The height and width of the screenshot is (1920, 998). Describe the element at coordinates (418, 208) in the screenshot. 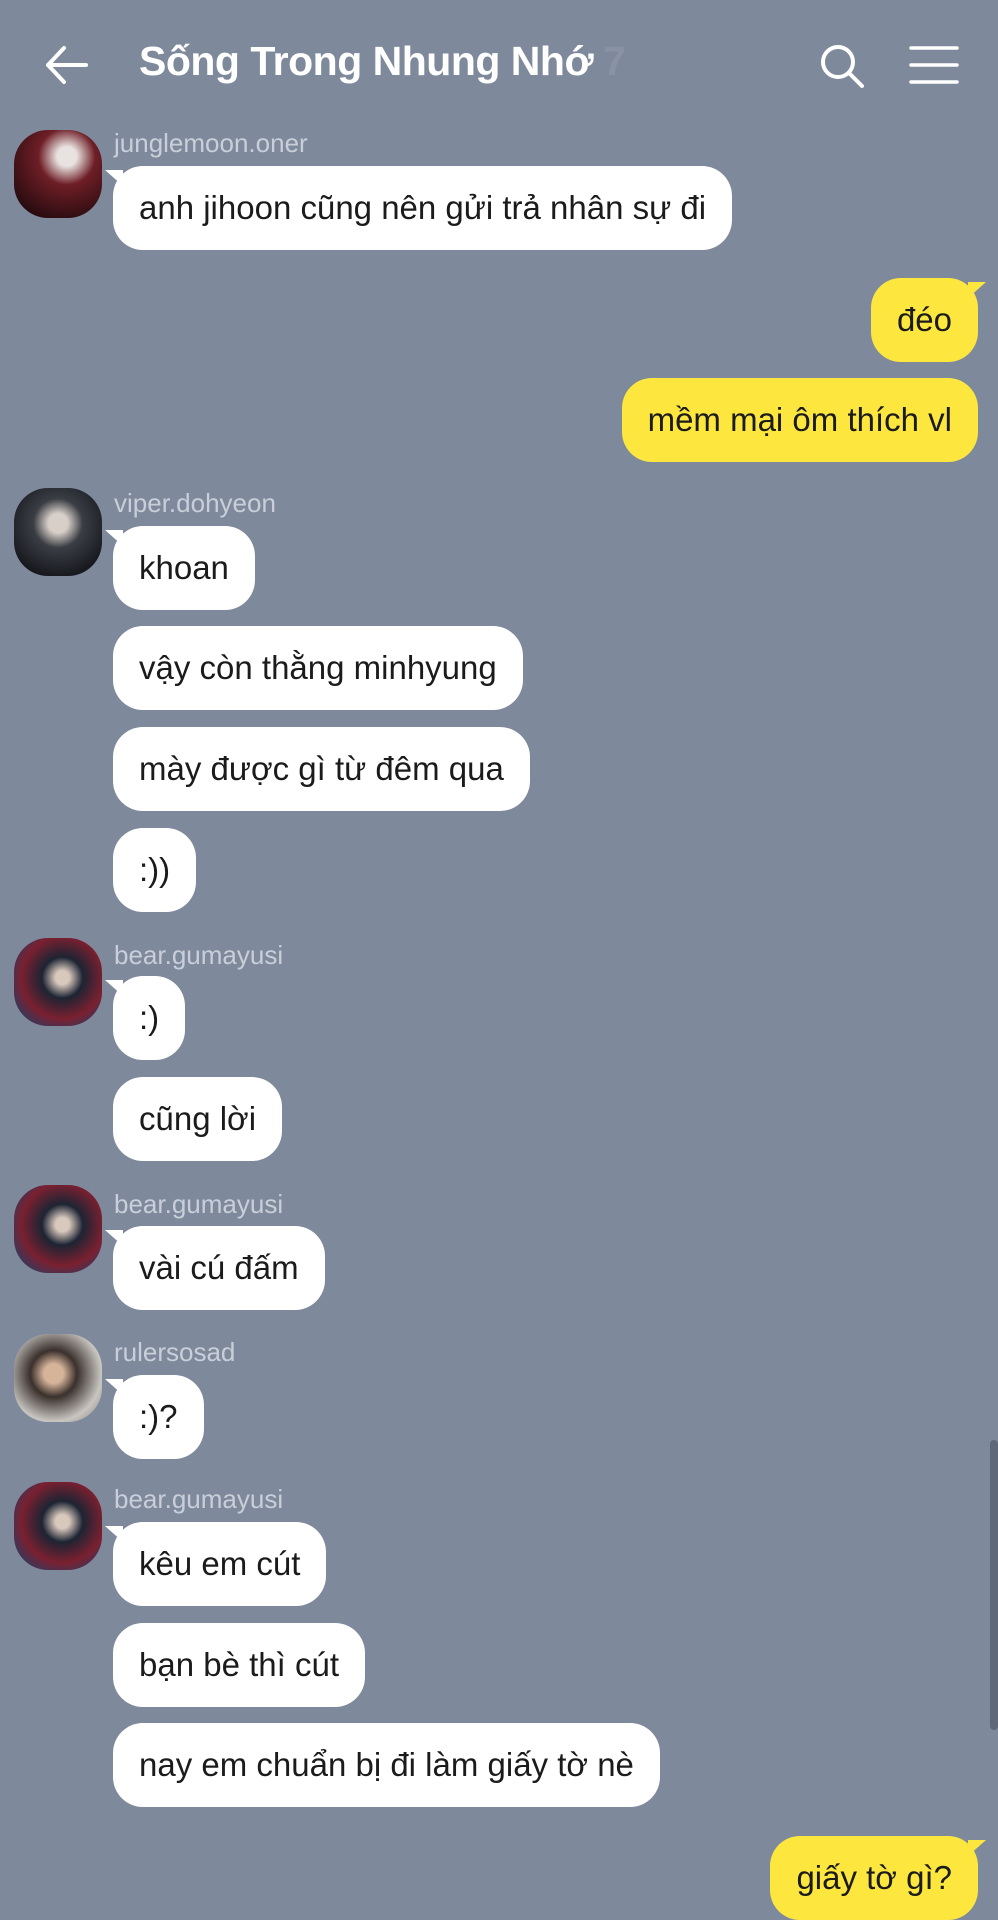

I see `message-bubble: anh jihoon cũng nên gửi trả nhân sự đi` at that location.